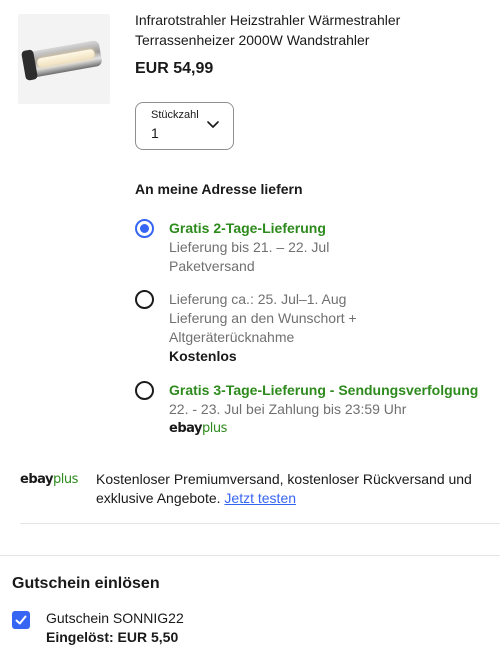  I want to click on quantity-select: Stückzahl 1, so click(184, 126).